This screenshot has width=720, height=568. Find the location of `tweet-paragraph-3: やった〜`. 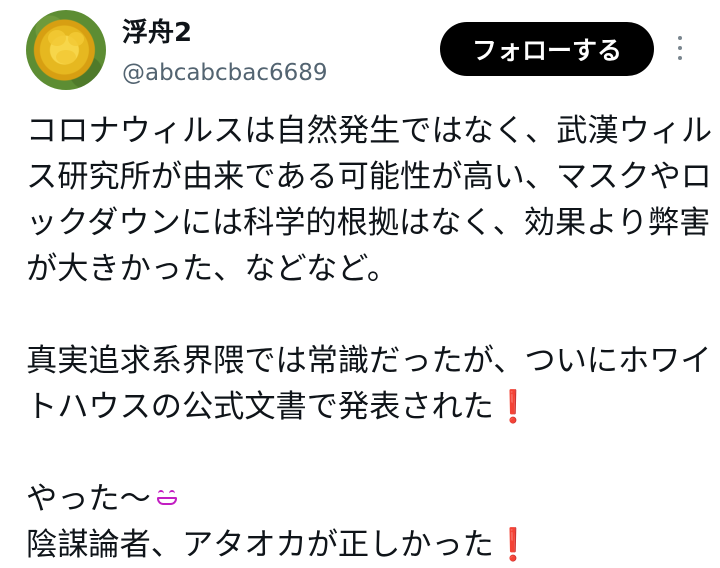

tweet-paragraph-3: やった〜 is located at coordinates (88, 499).